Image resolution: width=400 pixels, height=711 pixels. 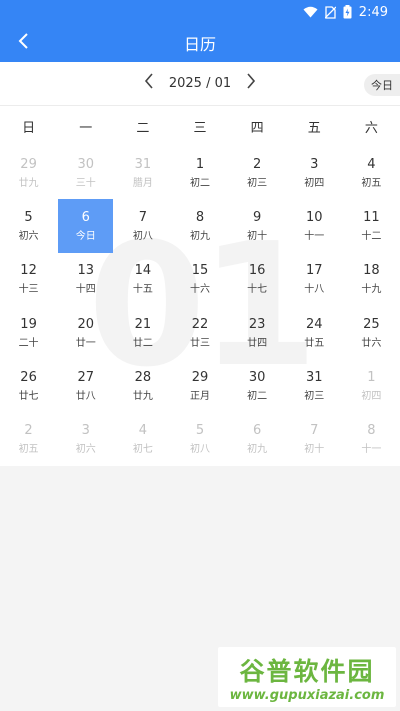 I want to click on day-number: 23, so click(x=257, y=324).